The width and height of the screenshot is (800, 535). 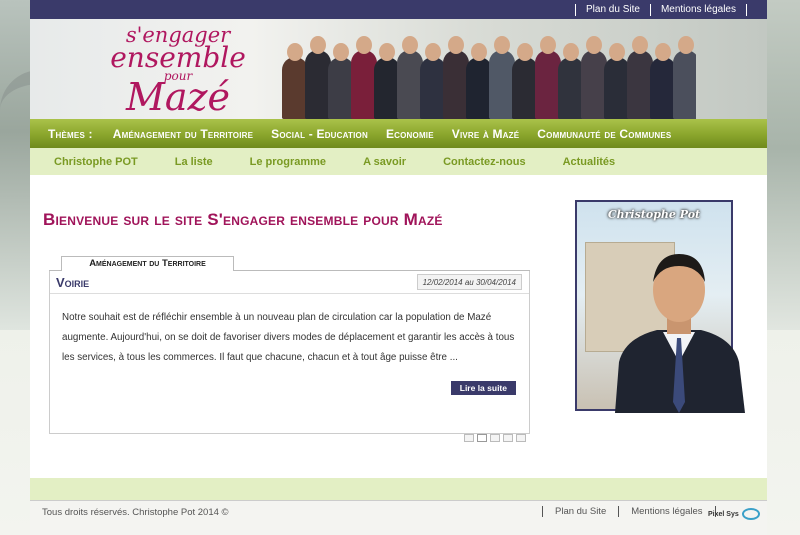 I want to click on subnav-actualites: Actualités, so click(x=589, y=162).